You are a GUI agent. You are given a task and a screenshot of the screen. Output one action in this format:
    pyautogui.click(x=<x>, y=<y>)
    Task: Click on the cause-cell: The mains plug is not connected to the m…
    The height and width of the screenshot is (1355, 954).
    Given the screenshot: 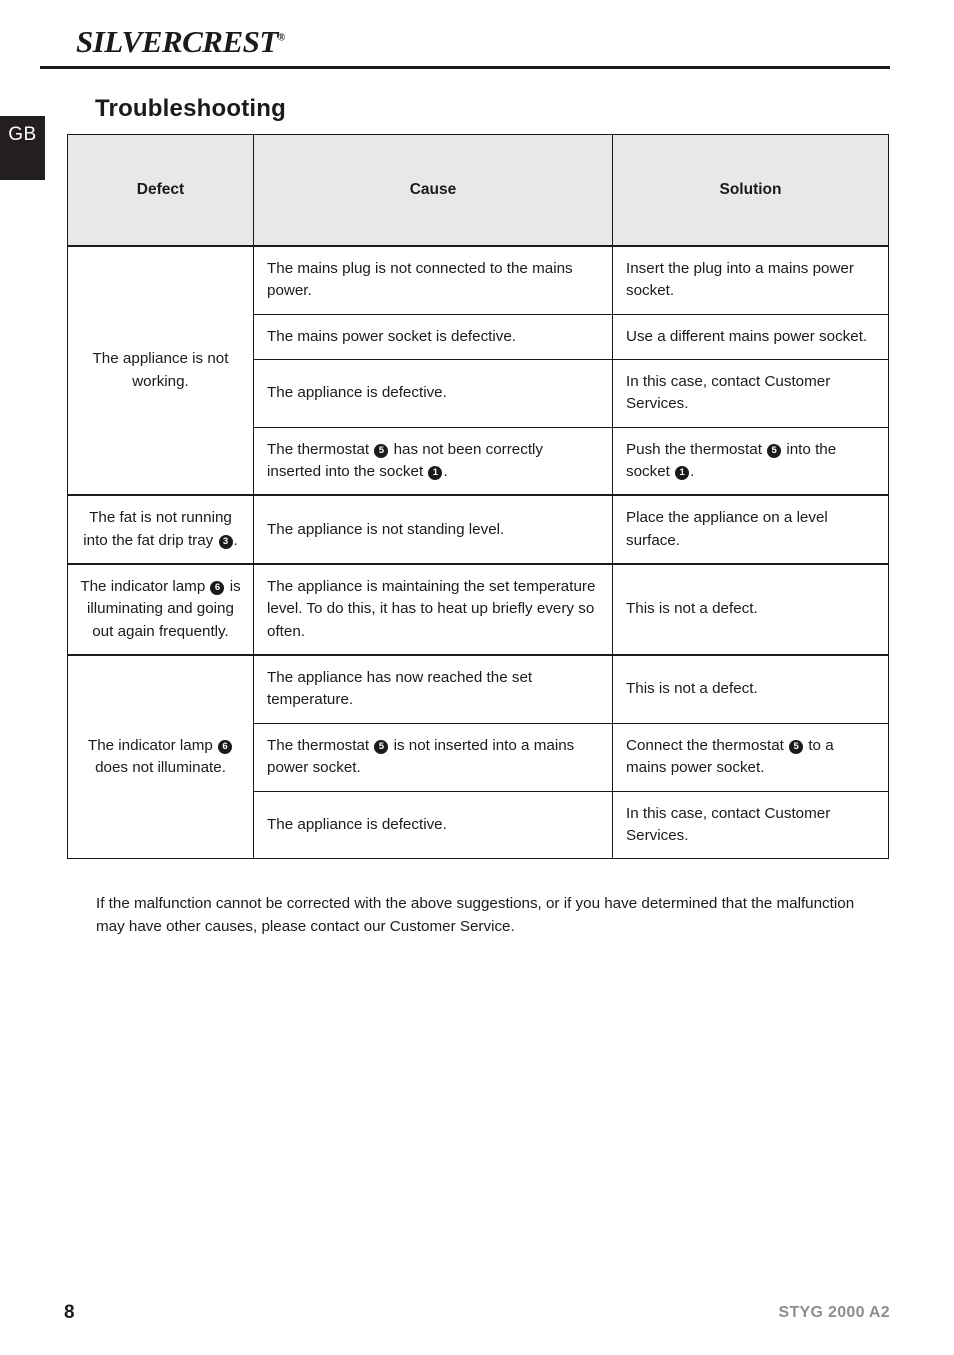 What is the action you would take?
    pyautogui.click(x=433, y=279)
    